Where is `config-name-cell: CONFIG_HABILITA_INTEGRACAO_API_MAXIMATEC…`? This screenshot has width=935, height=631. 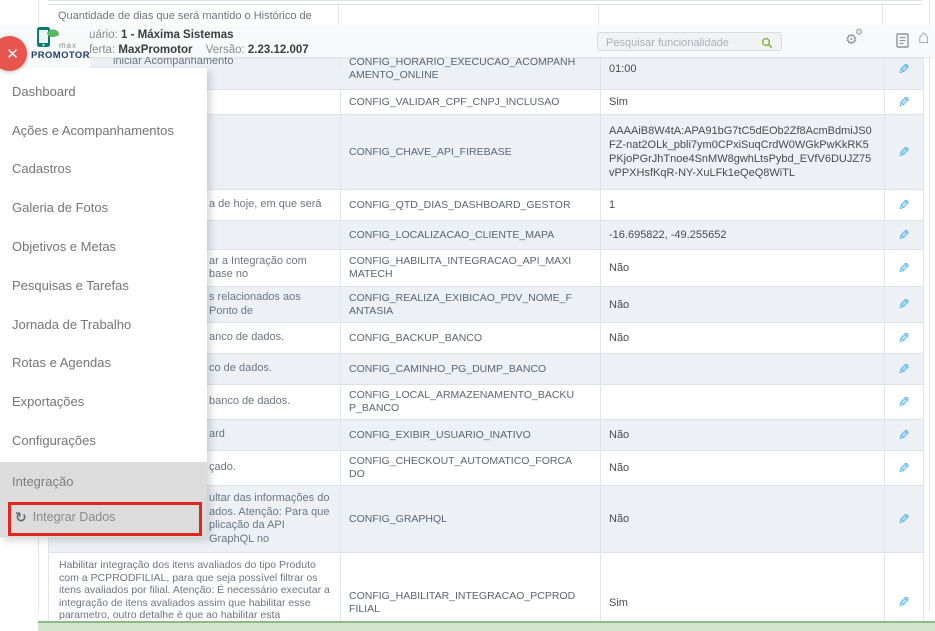
config-name-cell: CONFIG_HABILITA_INTEGRACAO_API_MAXIMATEC… is located at coordinates (471, 268).